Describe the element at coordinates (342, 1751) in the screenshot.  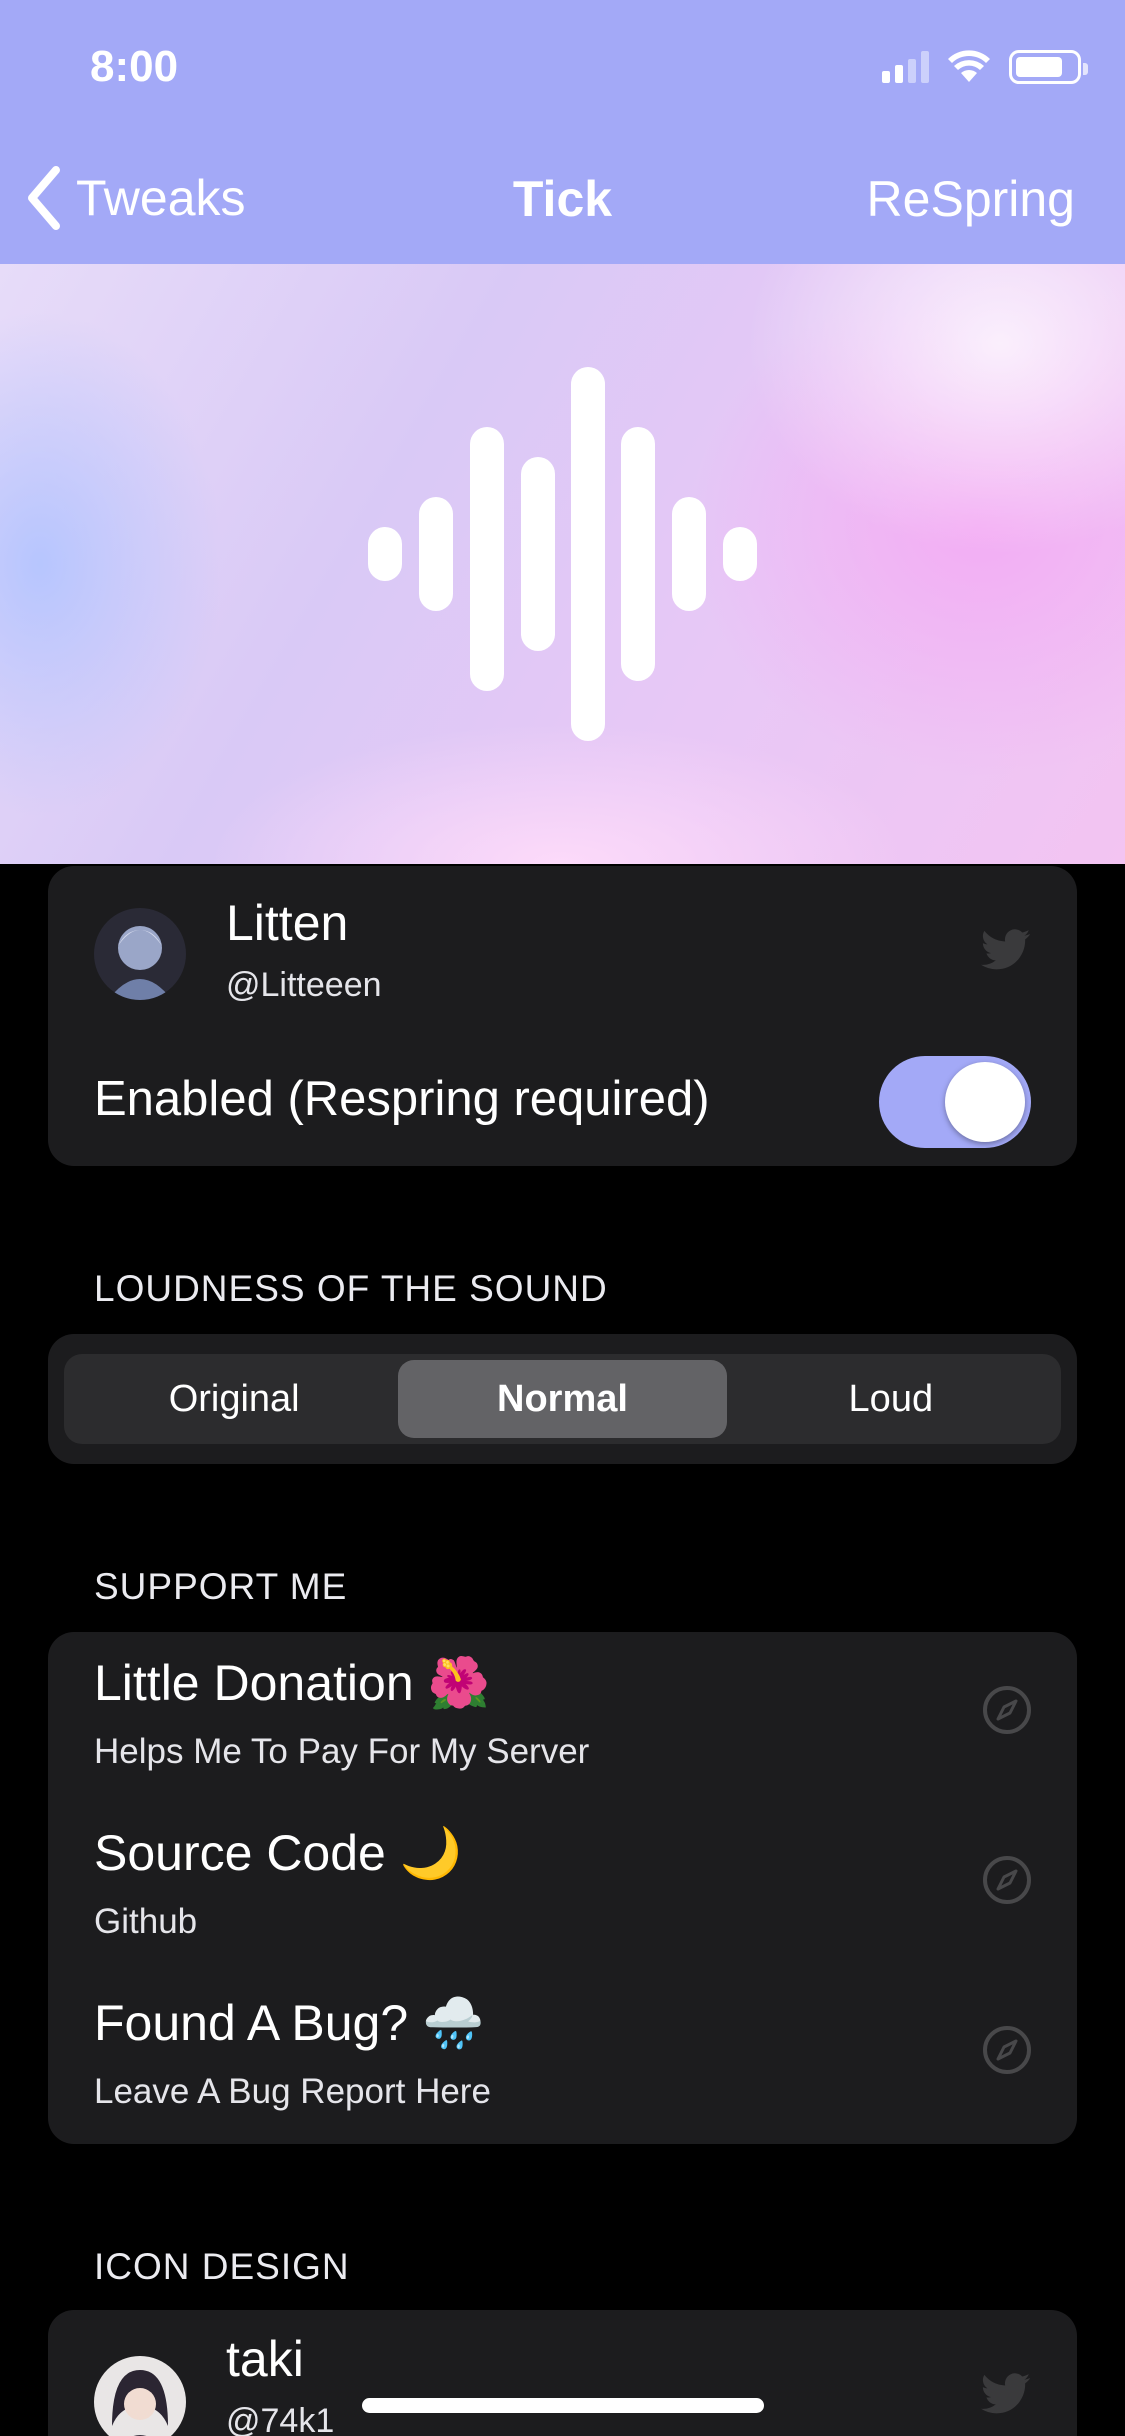
I see `donation-subtitle: Helps Me To Pay For My Server` at that location.